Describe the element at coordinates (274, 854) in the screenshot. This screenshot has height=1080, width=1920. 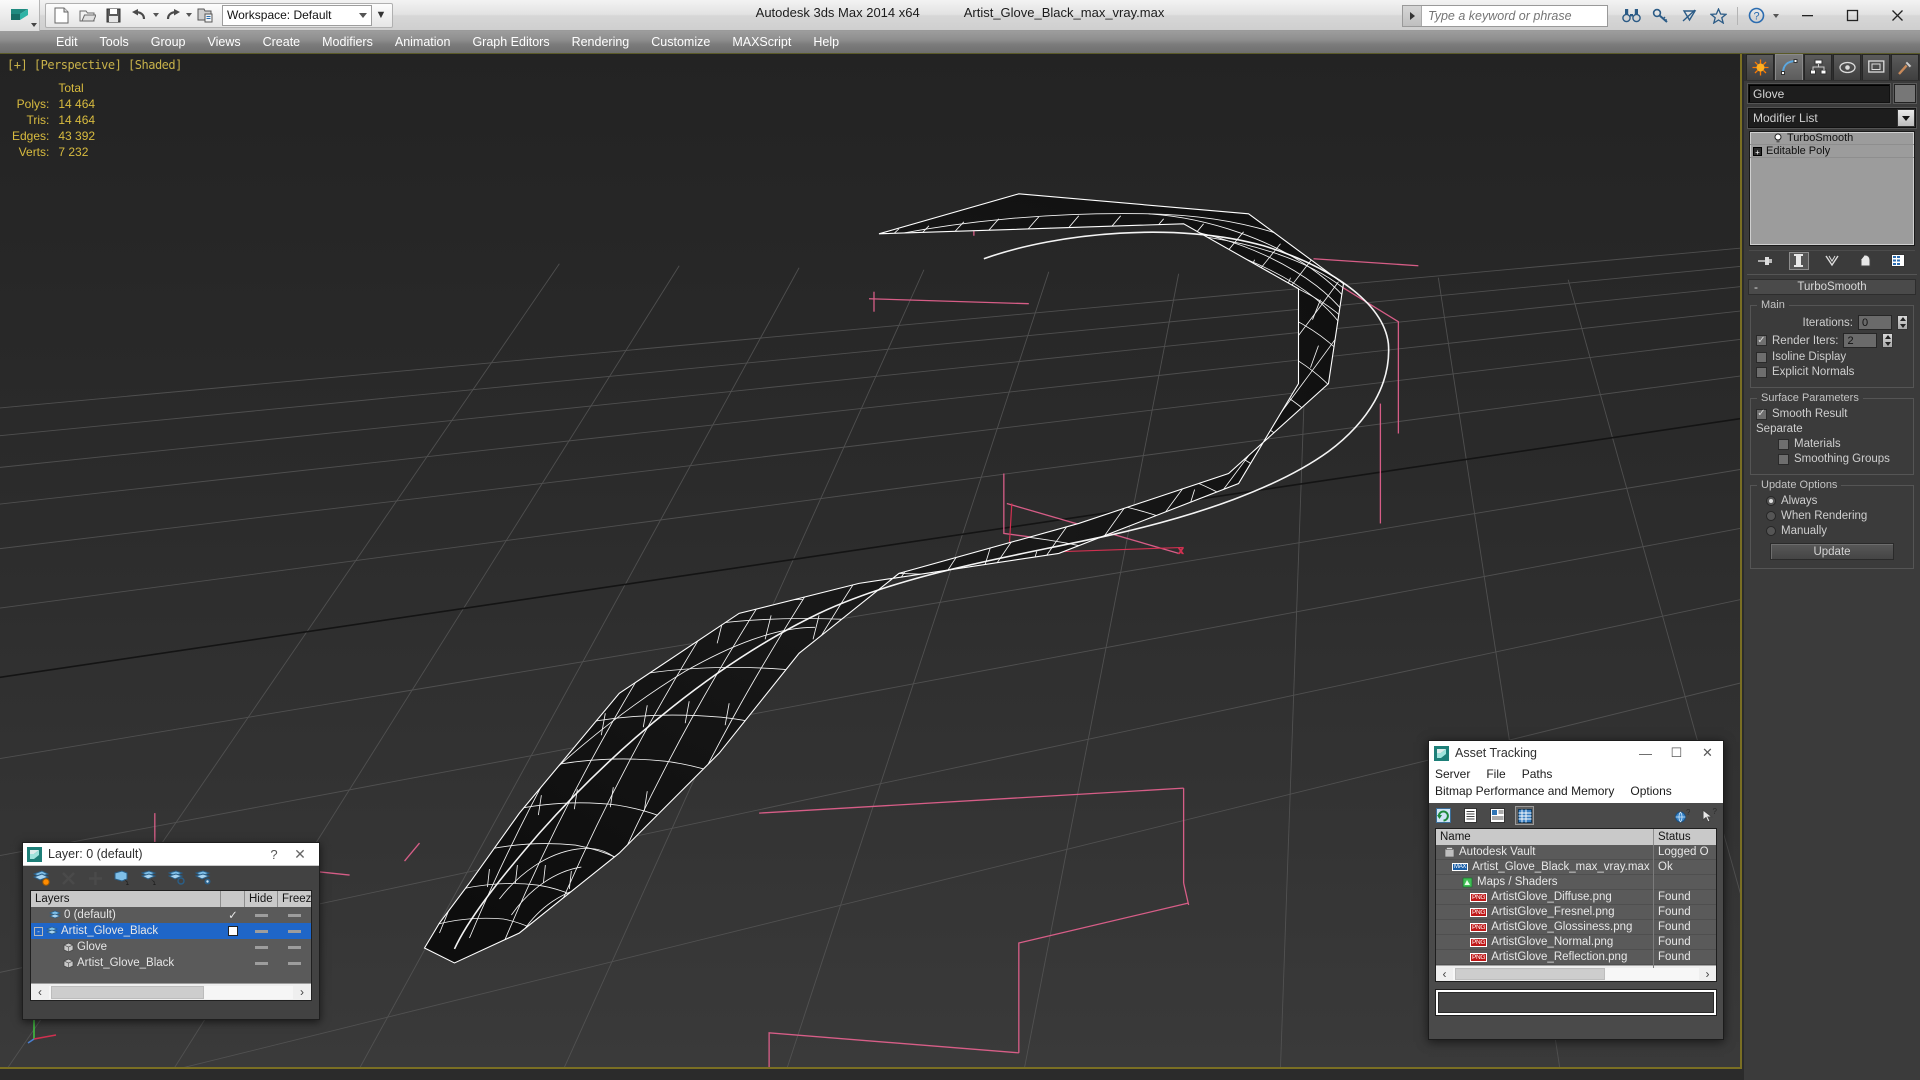
I see `help-button: ?` at that location.